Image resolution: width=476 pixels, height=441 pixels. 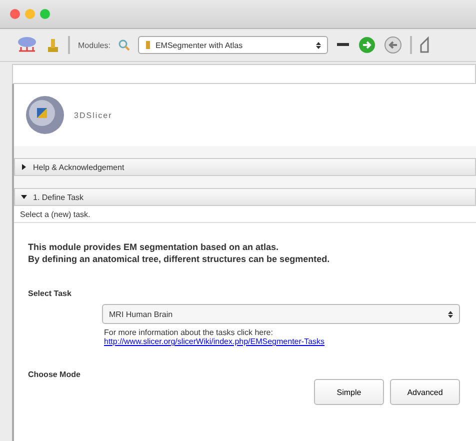 I want to click on close-button, so click(x=15, y=14).